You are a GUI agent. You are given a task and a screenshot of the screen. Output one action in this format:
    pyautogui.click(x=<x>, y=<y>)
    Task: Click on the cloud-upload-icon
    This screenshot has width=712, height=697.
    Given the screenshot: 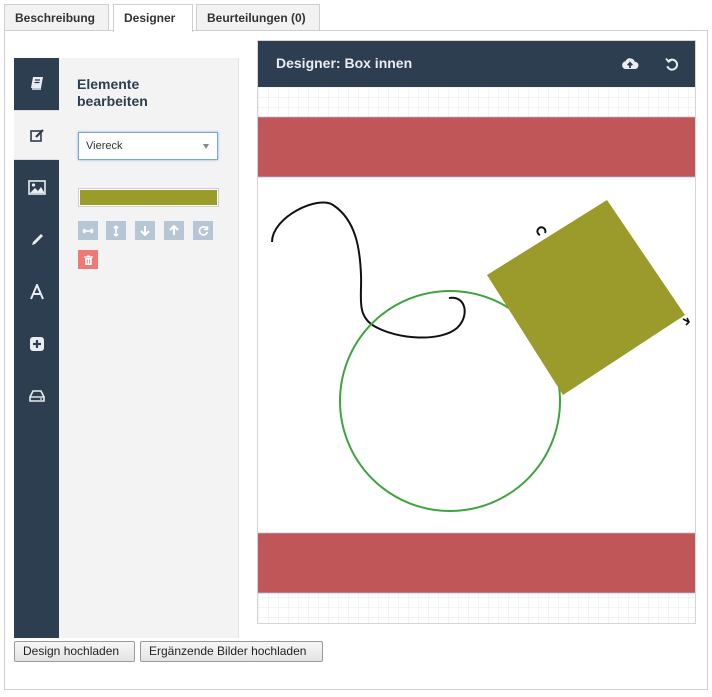 What is the action you would take?
    pyautogui.click(x=630, y=64)
    